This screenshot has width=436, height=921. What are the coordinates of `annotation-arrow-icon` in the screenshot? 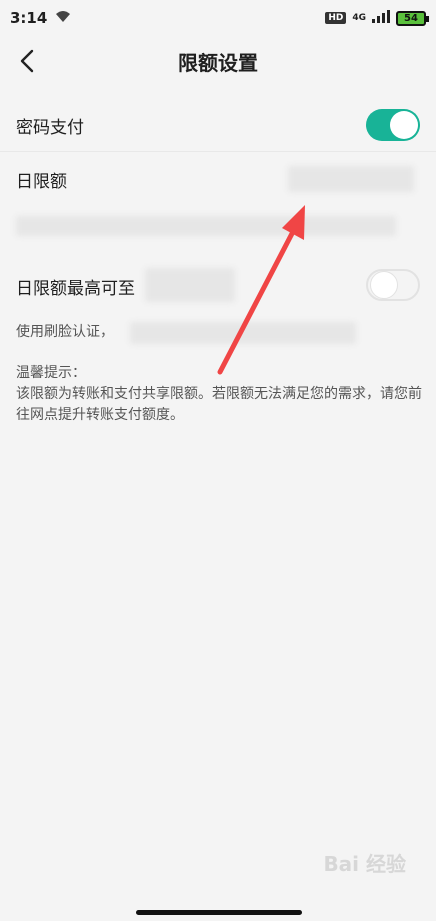 It's located at (261, 290).